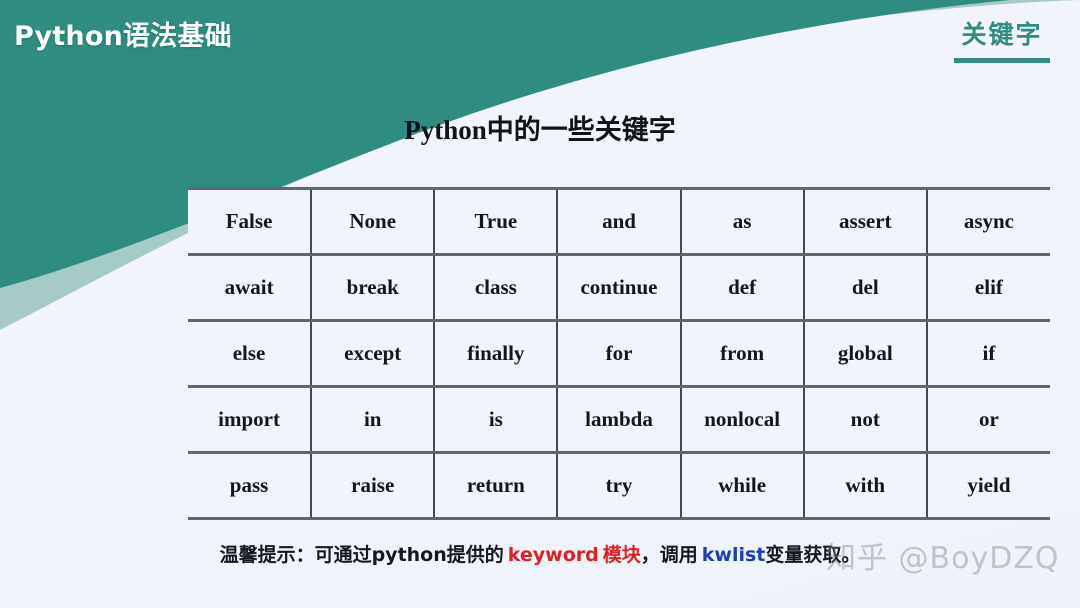 The height and width of the screenshot is (608, 1080). I want to click on footer-kwlist-variable-name: kwlist, so click(733, 555).